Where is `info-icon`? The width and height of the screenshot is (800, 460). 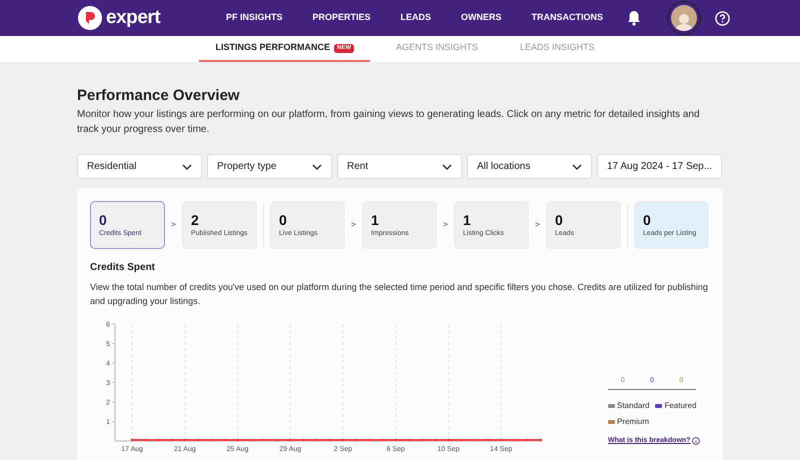
info-icon is located at coordinates (696, 440).